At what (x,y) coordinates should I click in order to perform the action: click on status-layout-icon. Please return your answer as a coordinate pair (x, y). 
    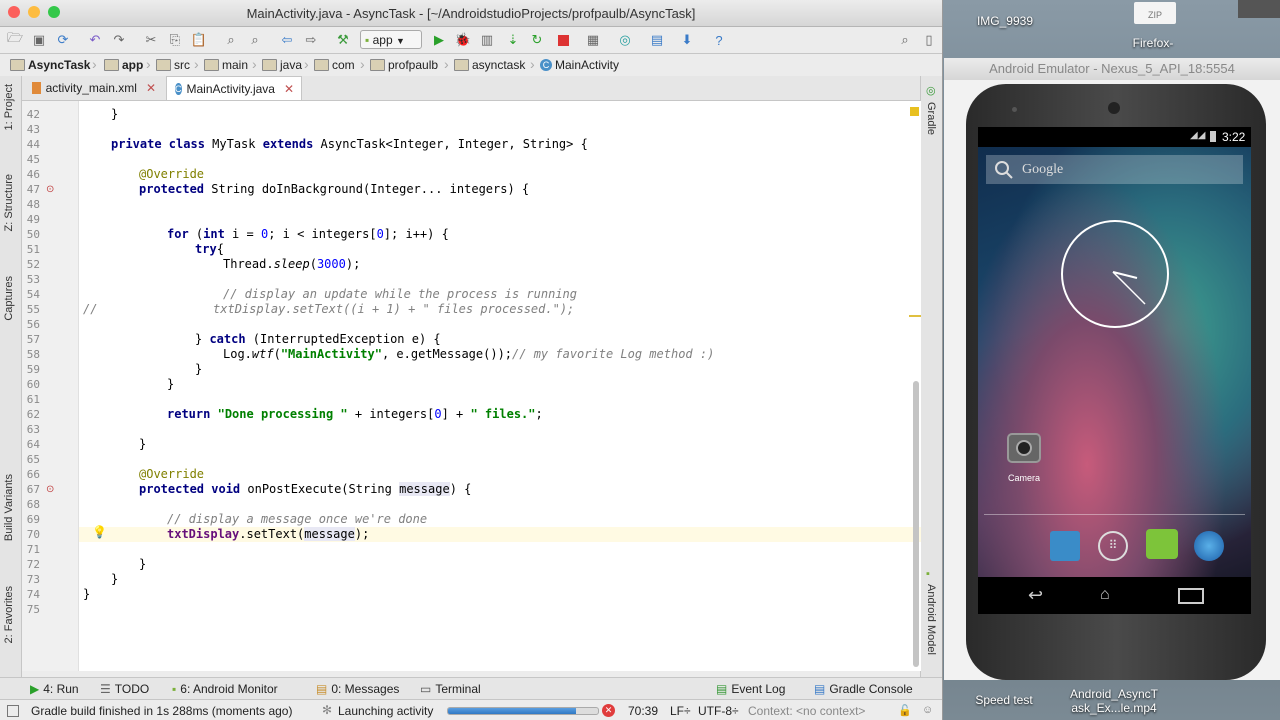
    Looking at the image, I should click on (13, 711).